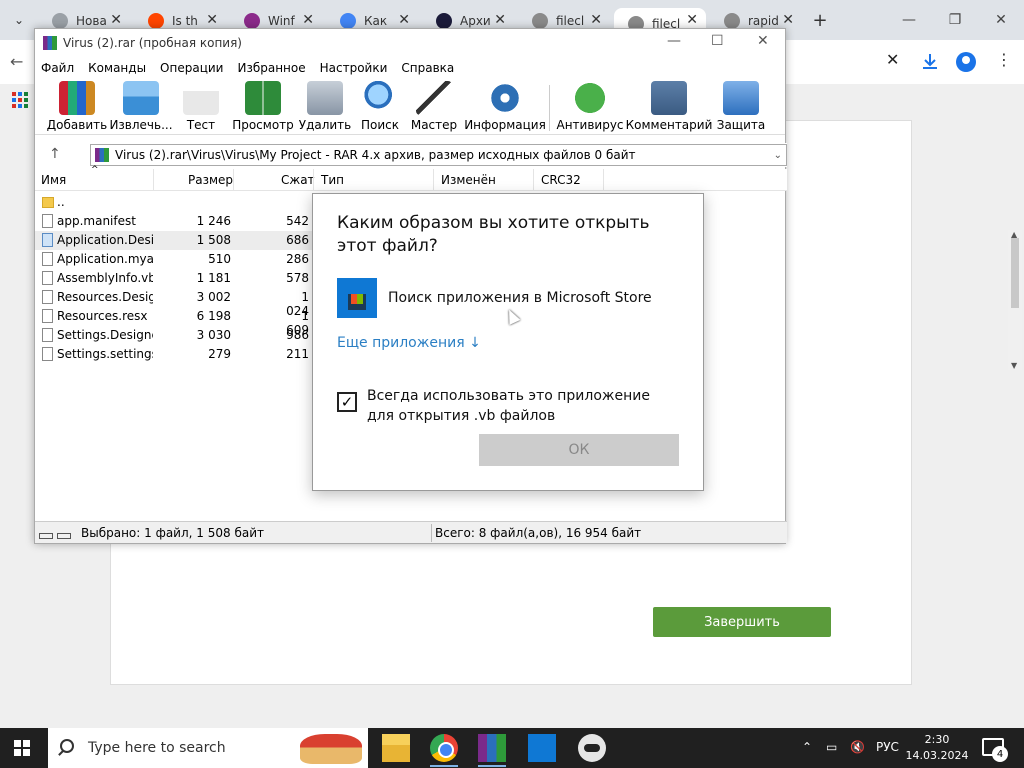  What do you see at coordinates (411, 178) in the screenshot?
I see `file-list-header: Имя Размер Сжат Тип Изменён CRC32 ^` at bounding box center [411, 178].